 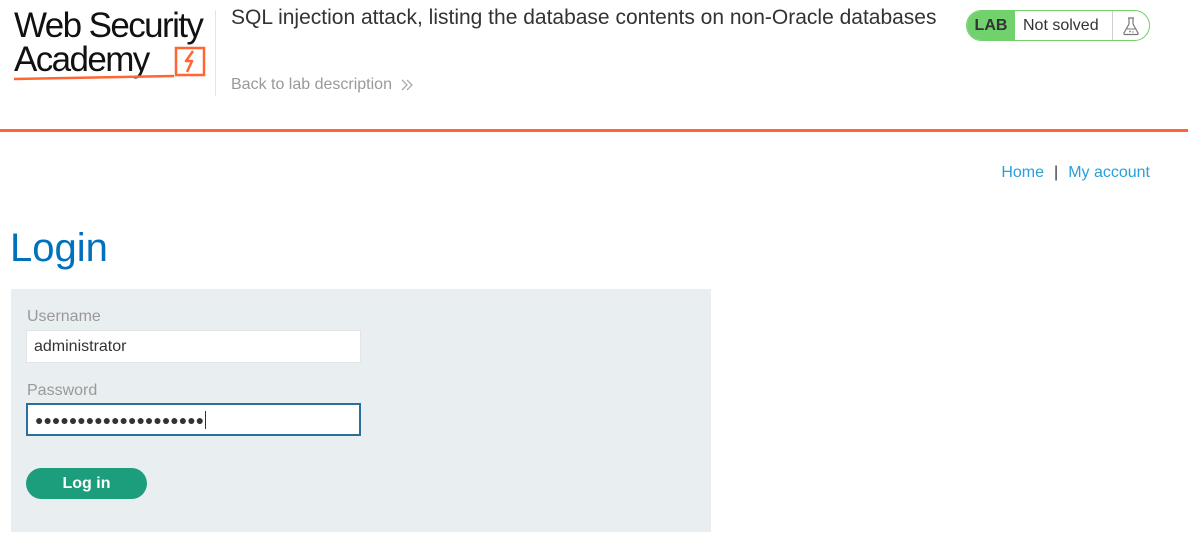 What do you see at coordinates (59, 248) in the screenshot?
I see `page-title: Login` at bounding box center [59, 248].